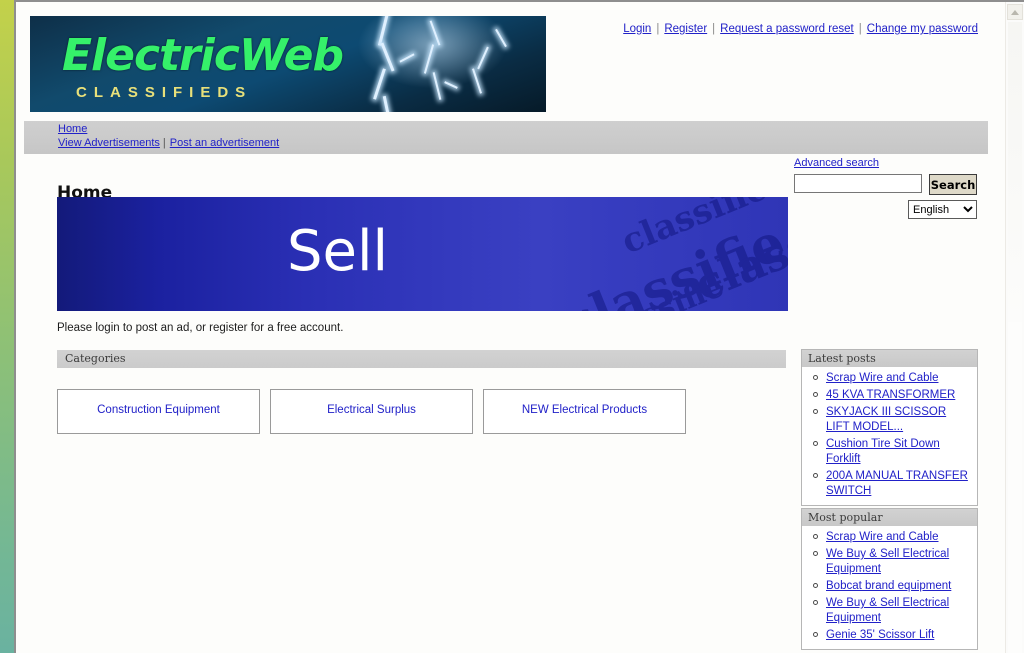  Describe the element at coordinates (883, 451) in the screenshot. I see `latest-post-link: Cushion Tire Sit Down Forklift` at that location.